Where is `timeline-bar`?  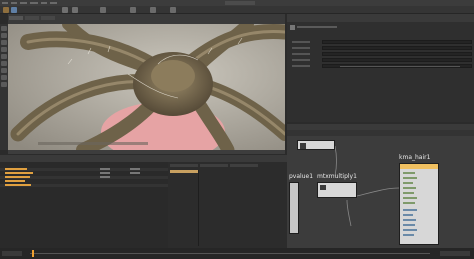 timeline-bar is located at coordinates (237, 253).